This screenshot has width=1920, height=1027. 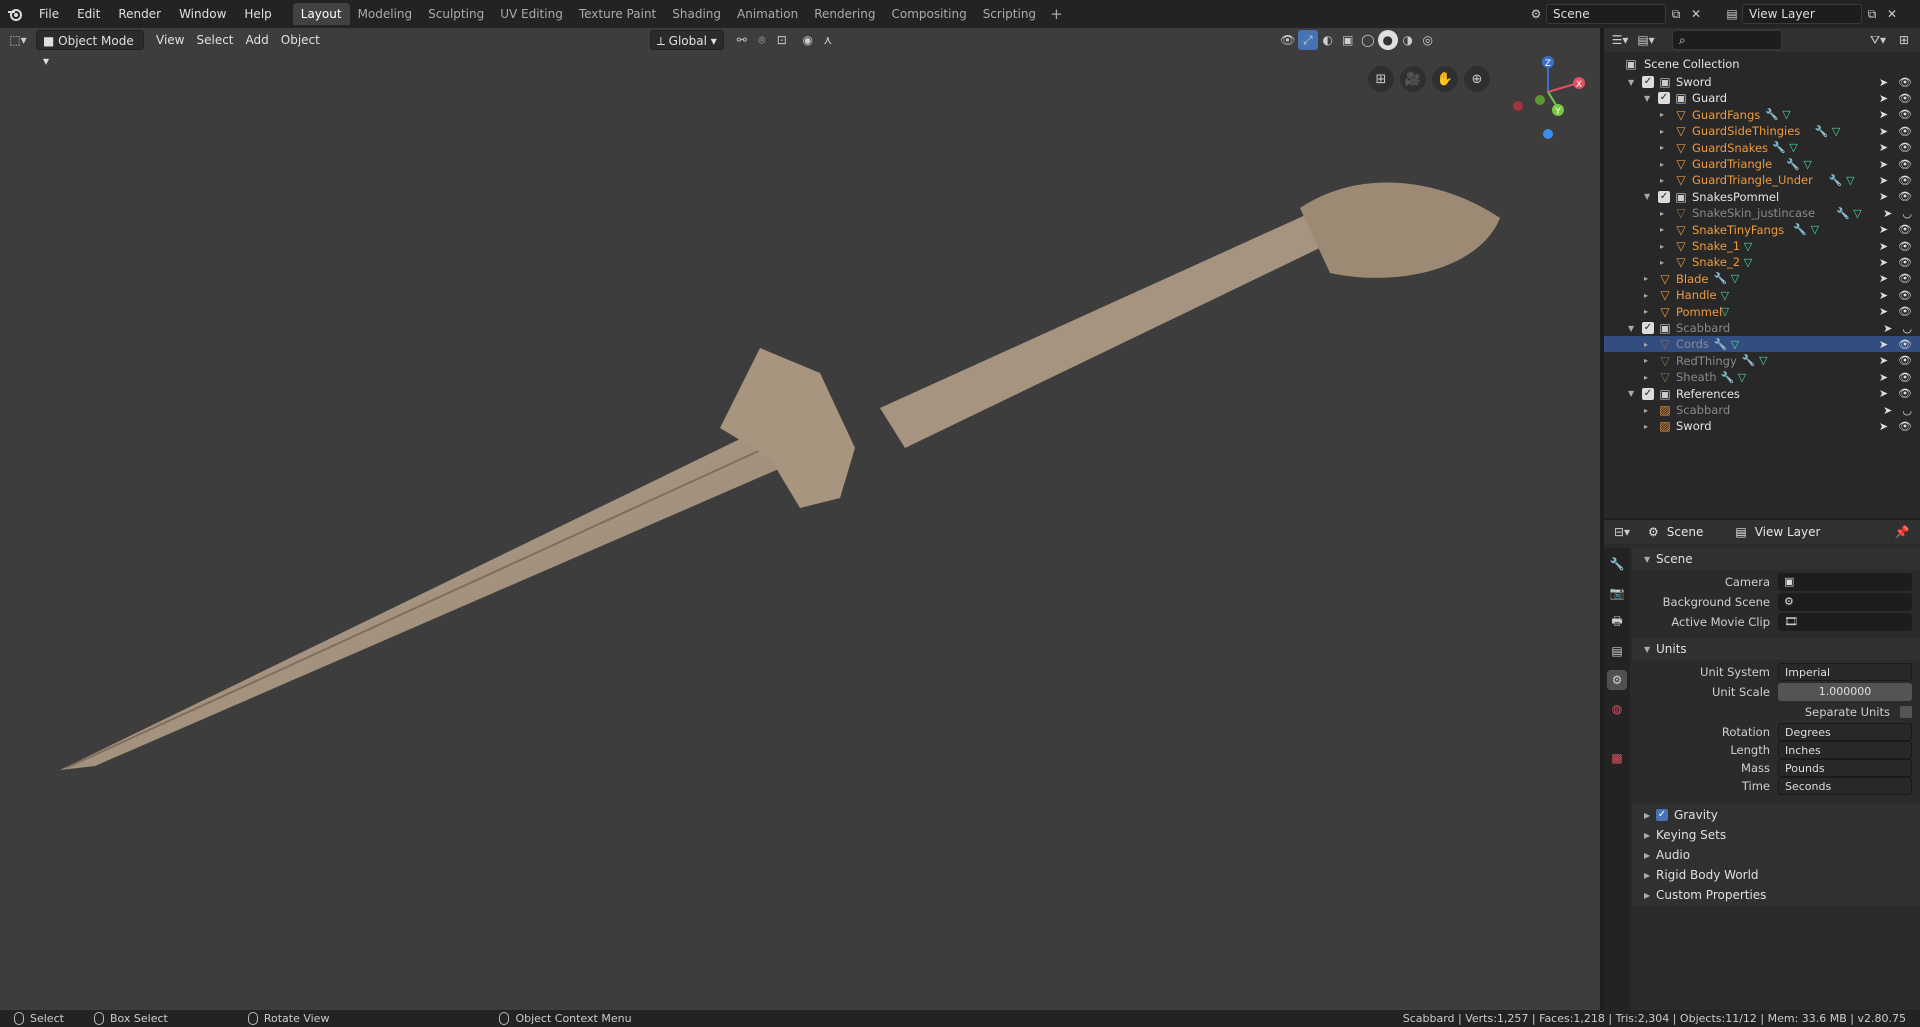 I want to click on outliner-search-input: ⌕, so click(x=1727, y=40).